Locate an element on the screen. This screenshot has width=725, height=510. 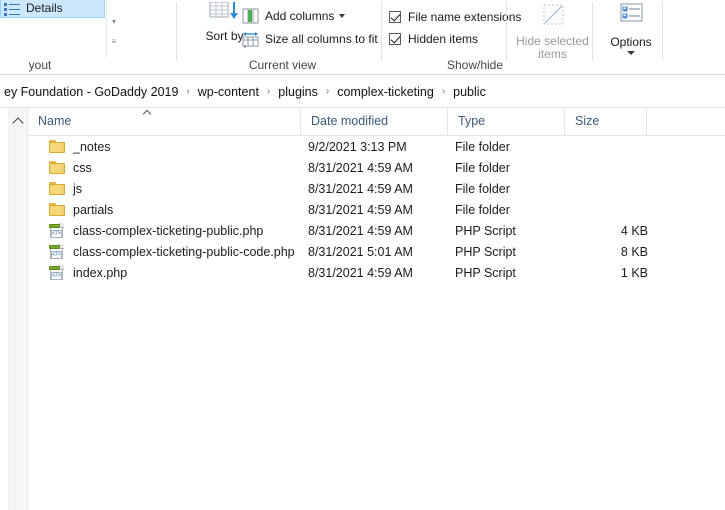
column-header-date-modified: Date modified is located at coordinates (373, 121).